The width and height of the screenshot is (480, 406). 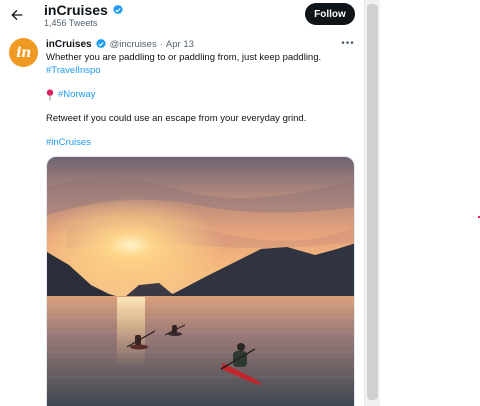 I want to click on hashtag-incruises-line: #inCruises, so click(x=68, y=142).